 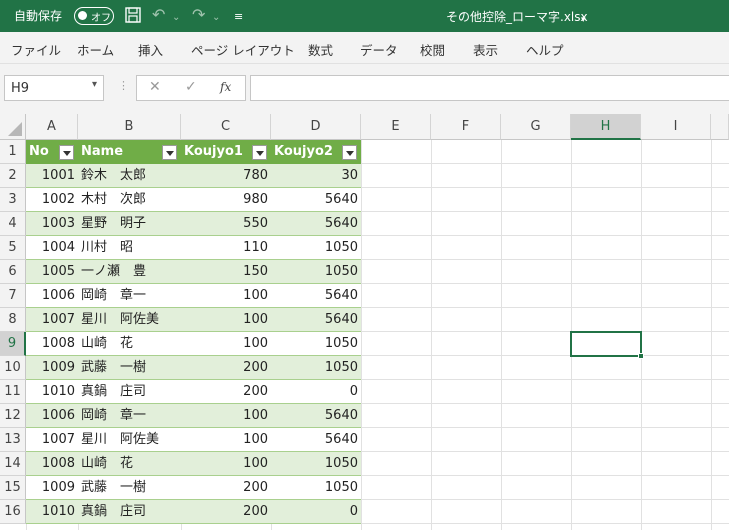 What do you see at coordinates (379, 49) in the screenshot?
I see `tab-data: データ` at bounding box center [379, 49].